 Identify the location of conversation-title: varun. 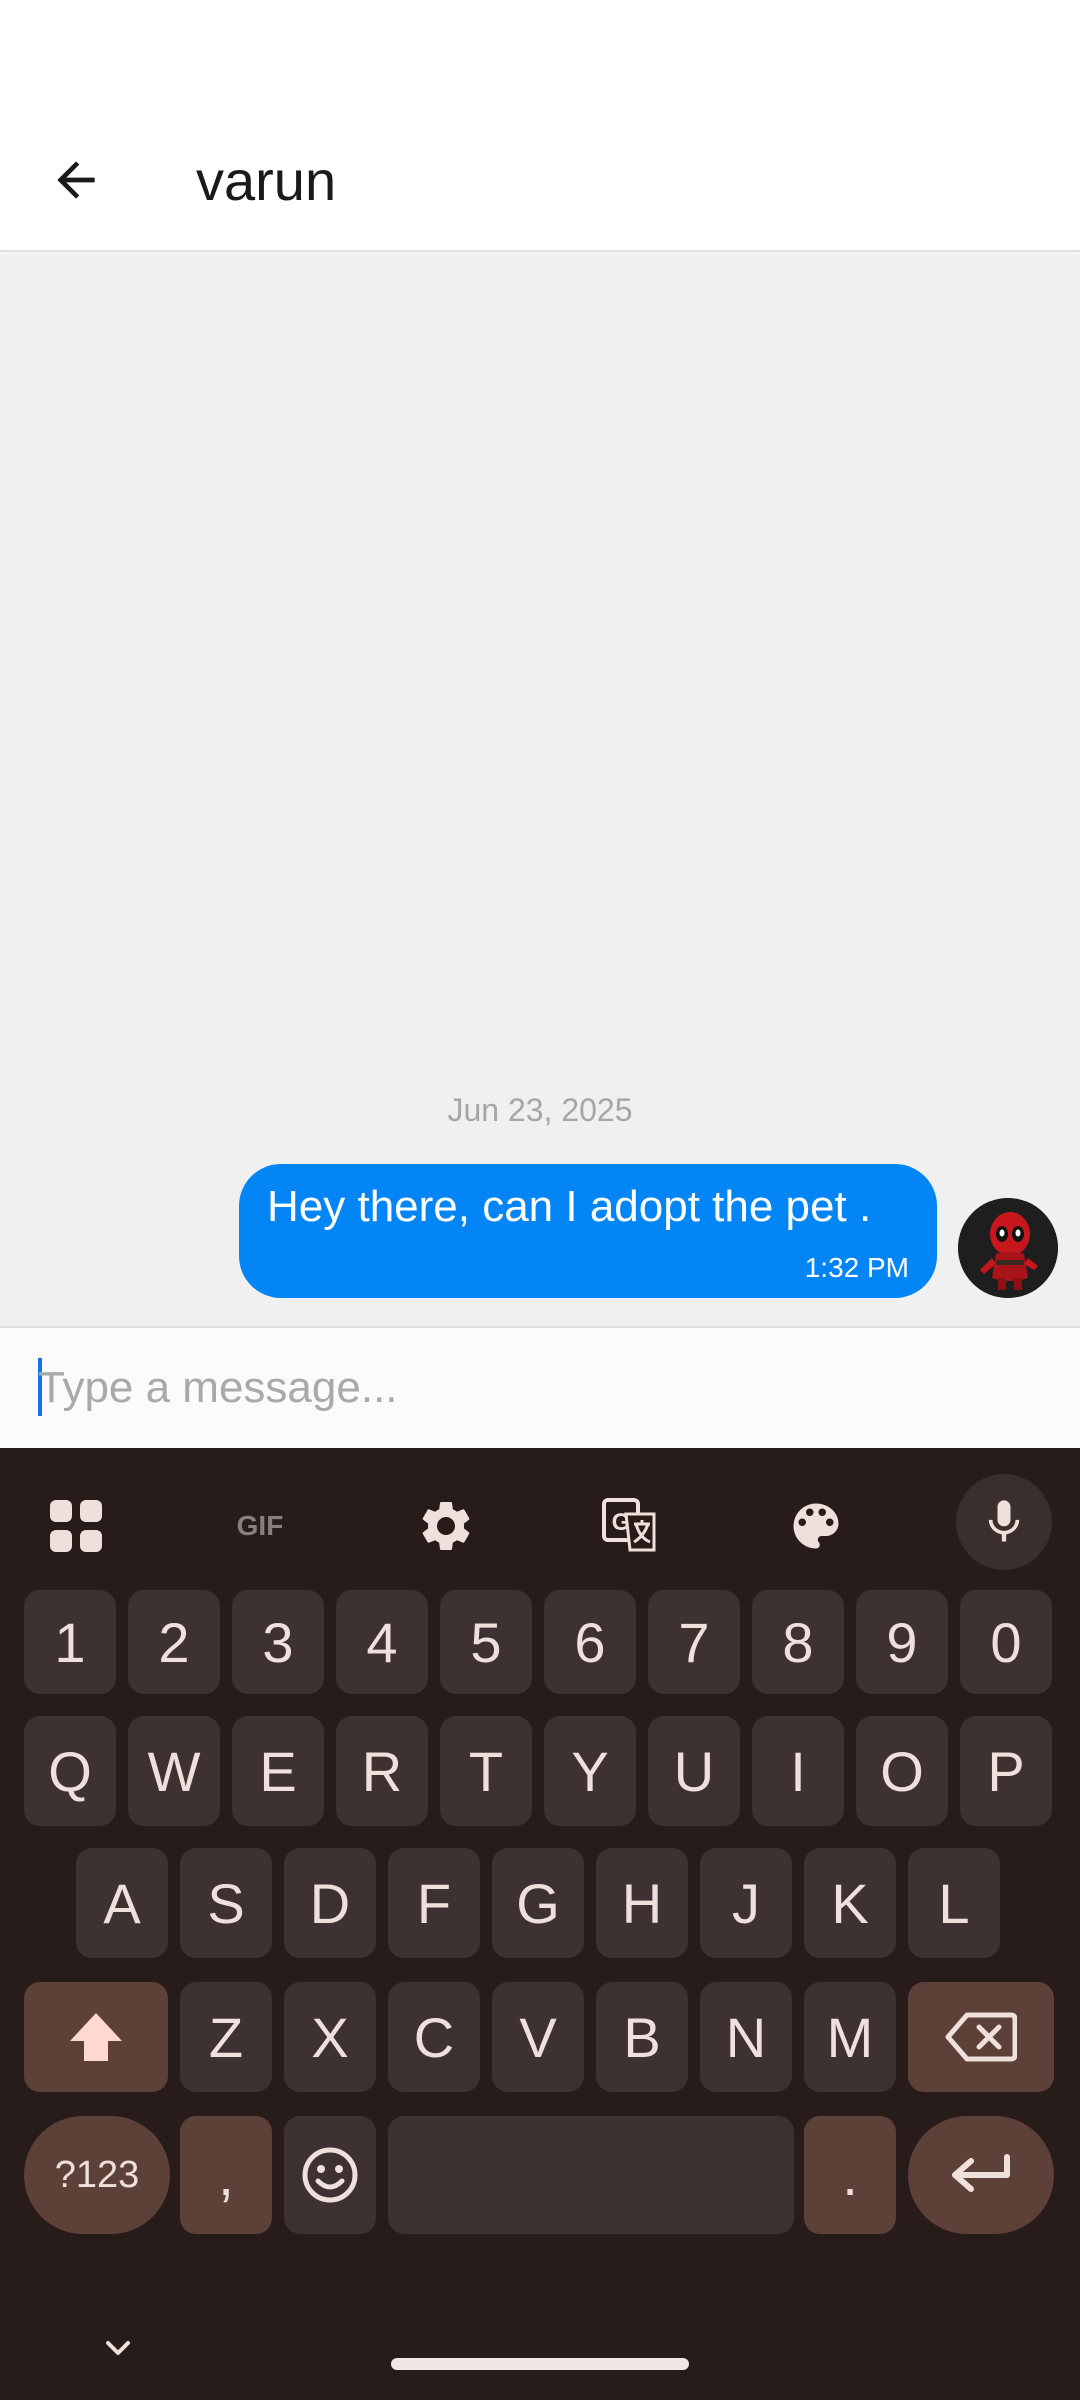
(266, 180).